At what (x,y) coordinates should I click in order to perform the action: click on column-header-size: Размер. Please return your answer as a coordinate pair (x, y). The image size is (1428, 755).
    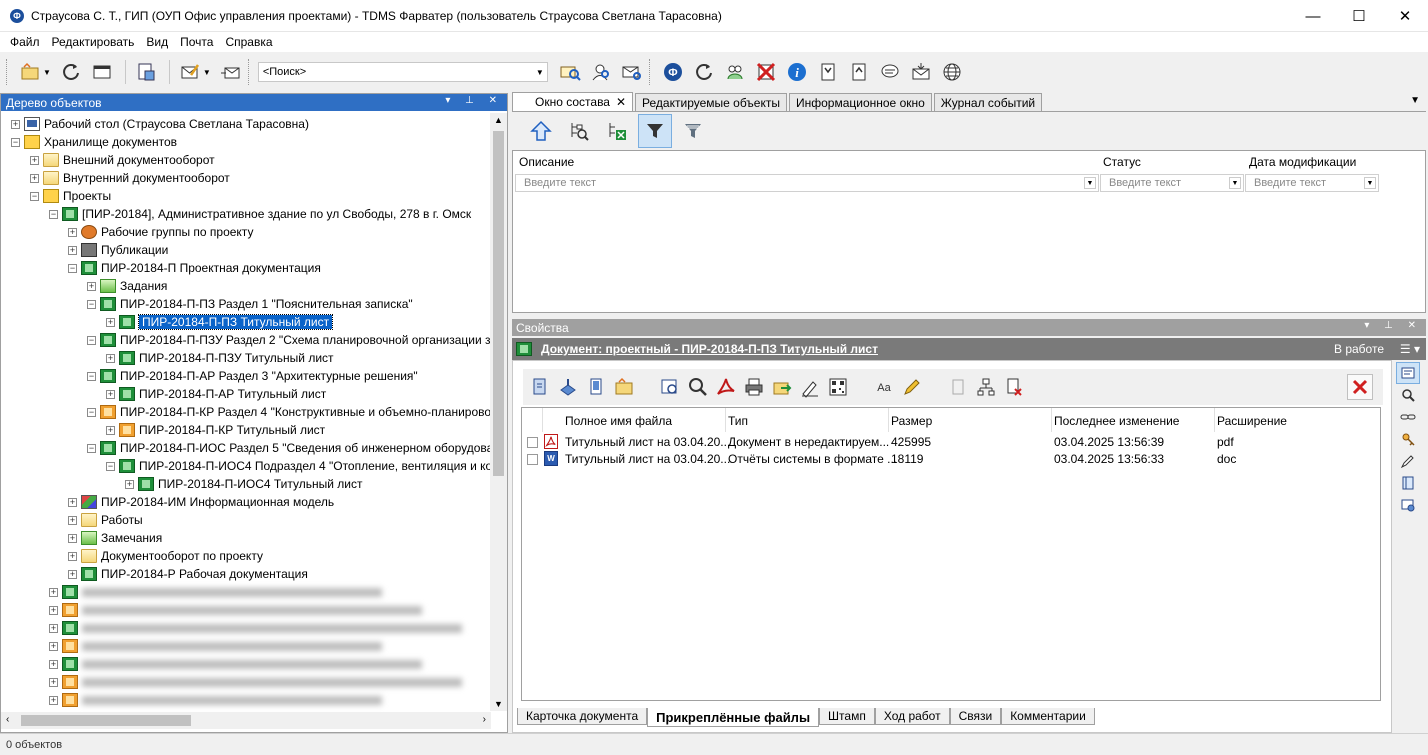
    Looking at the image, I should click on (911, 421).